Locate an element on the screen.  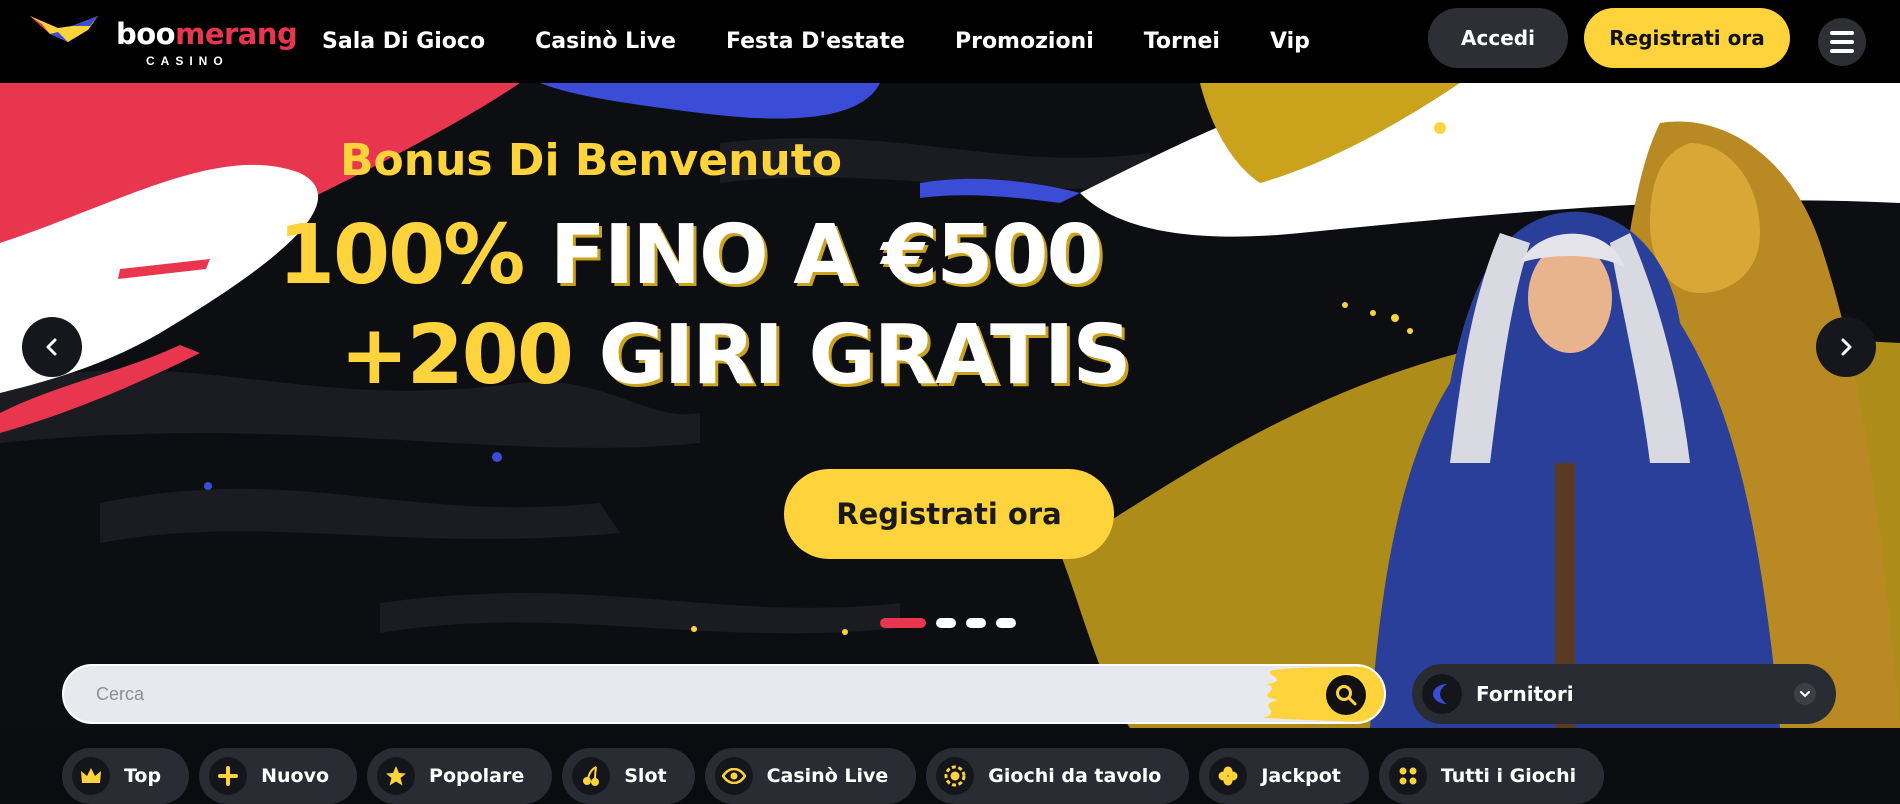
category-tab-jackpot: Jackpot is located at coordinates (1284, 776).